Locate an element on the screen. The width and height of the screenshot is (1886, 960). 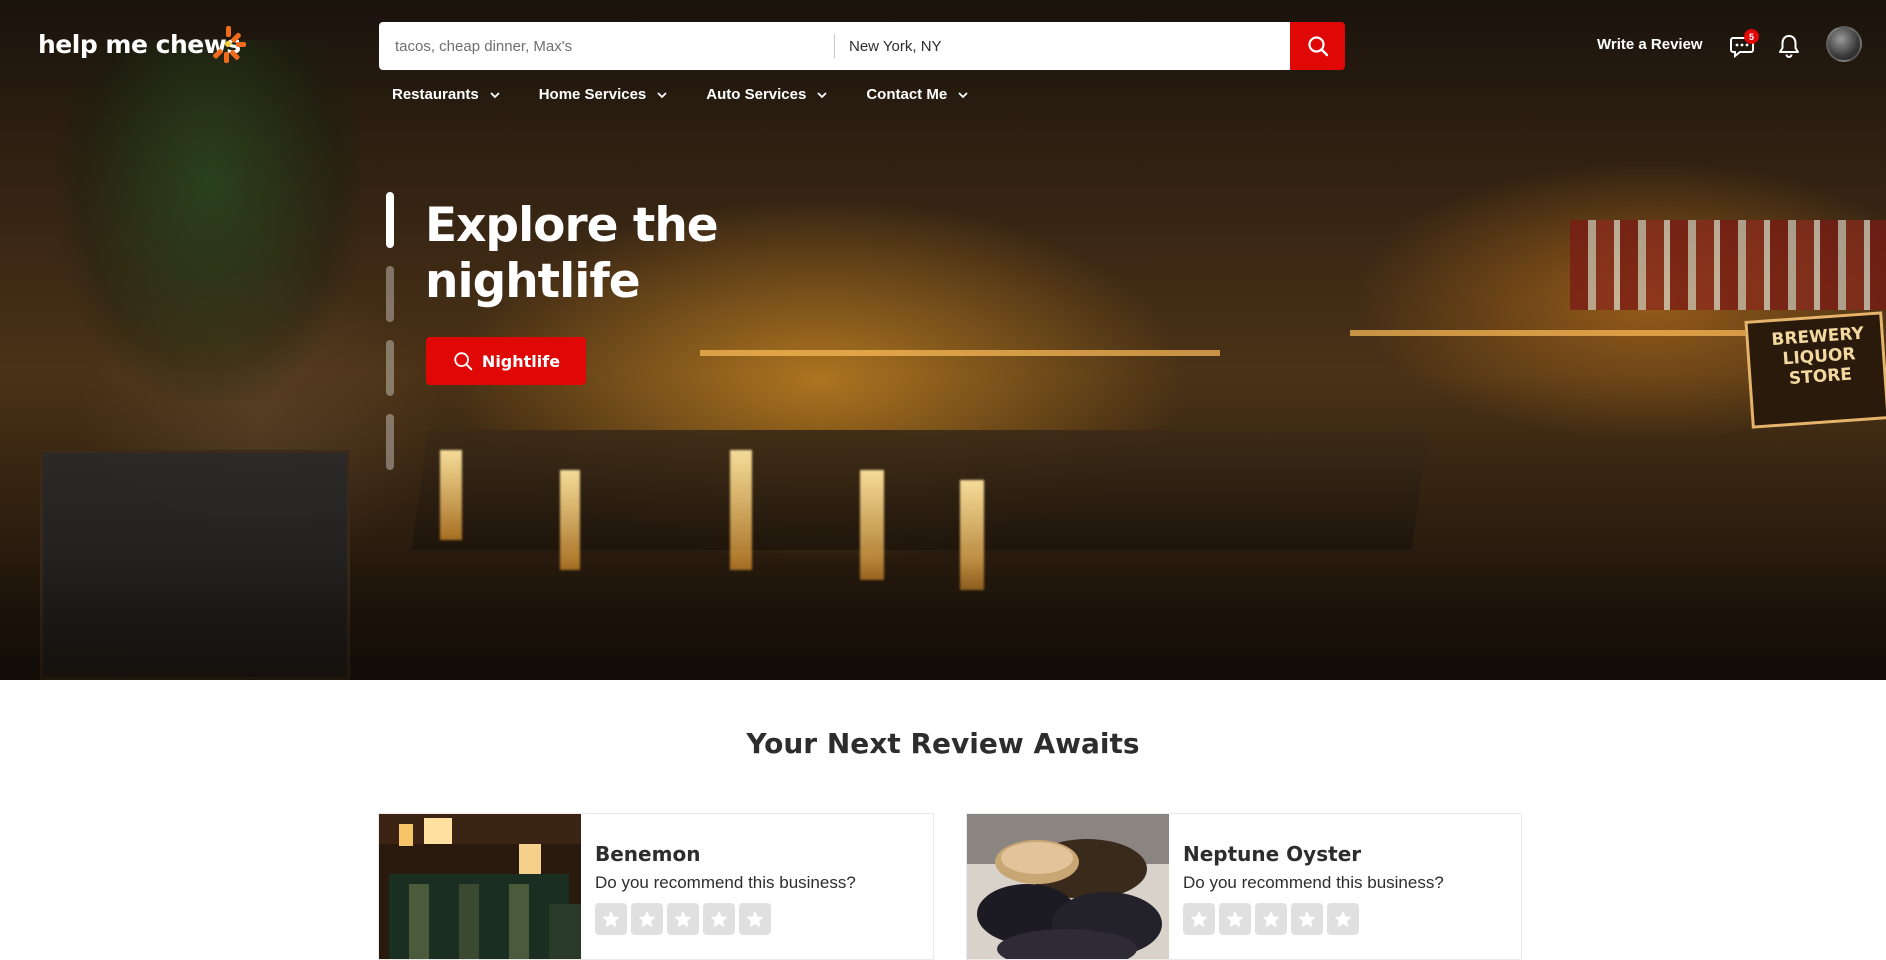
write-review-link: Write a Review is located at coordinates (1650, 44).